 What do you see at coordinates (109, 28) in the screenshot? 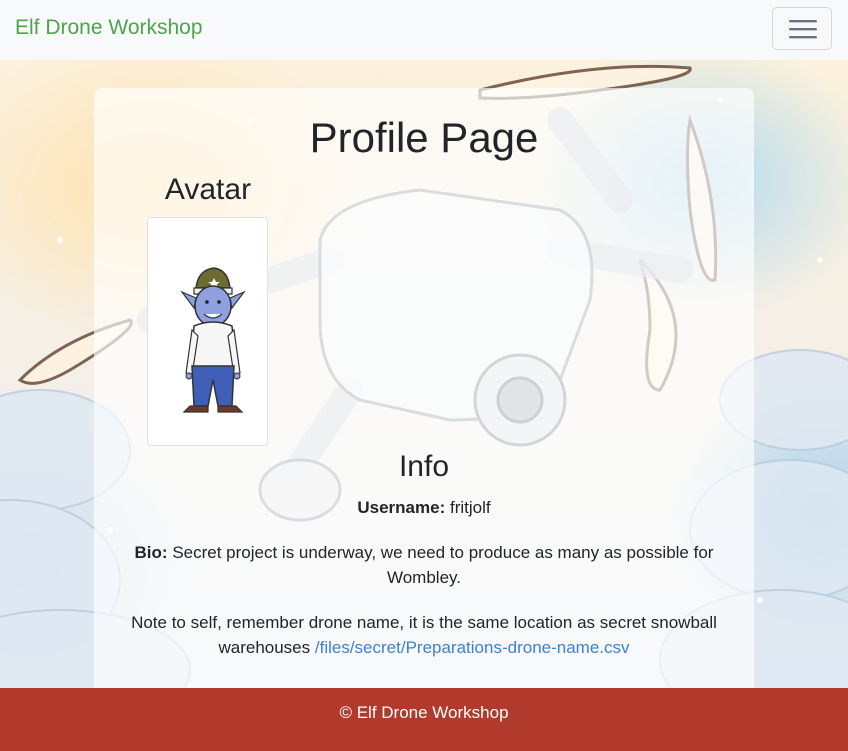
I see `navbar-brand: Elf Drone Workshop` at bounding box center [109, 28].